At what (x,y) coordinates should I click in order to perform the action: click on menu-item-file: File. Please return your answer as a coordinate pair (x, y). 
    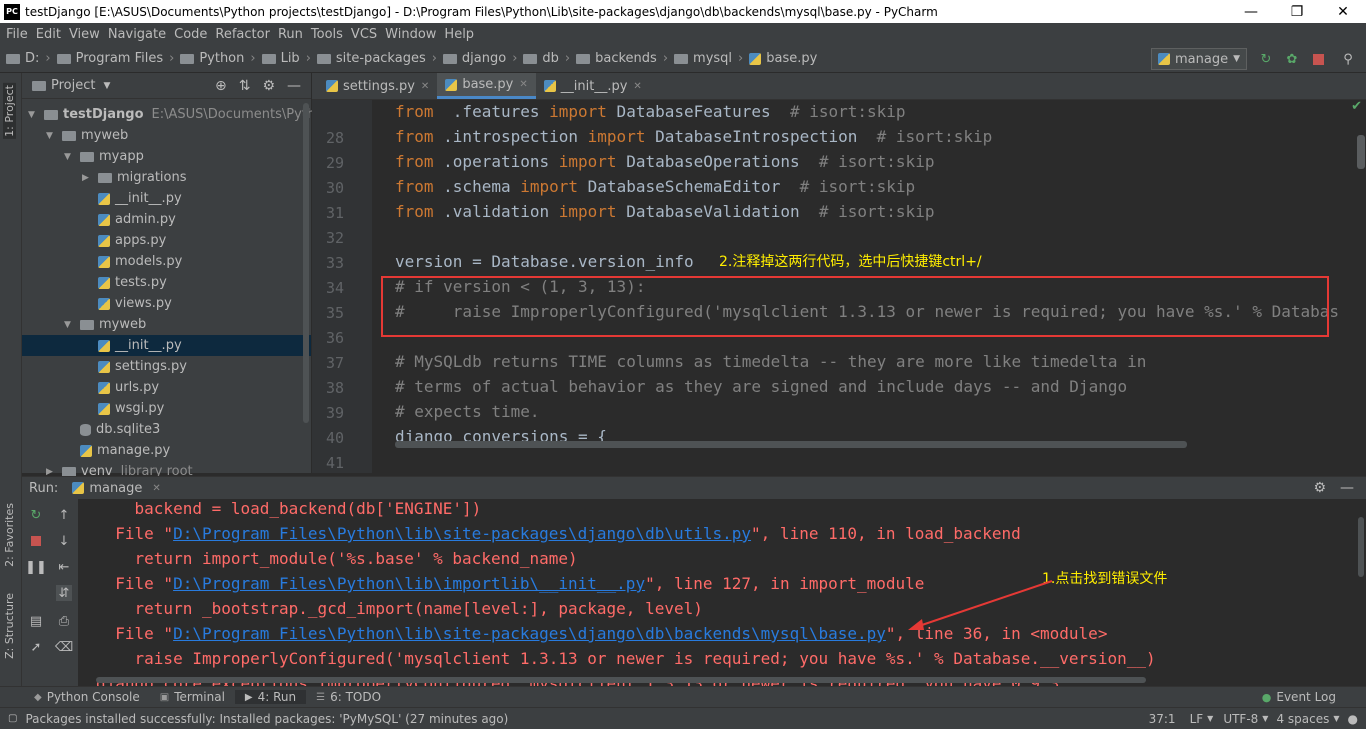
    Looking at the image, I should click on (17, 34).